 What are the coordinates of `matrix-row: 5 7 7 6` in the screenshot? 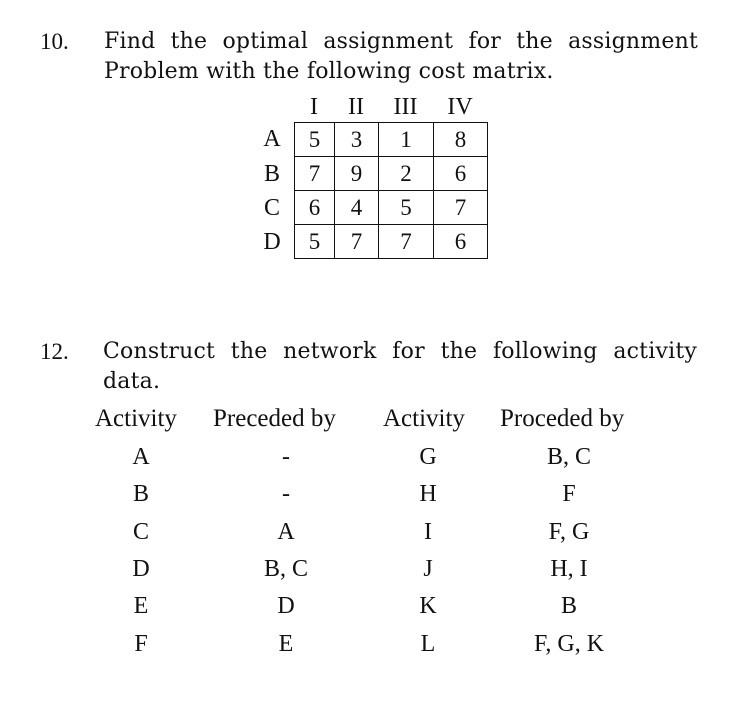 It's located at (391, 241).